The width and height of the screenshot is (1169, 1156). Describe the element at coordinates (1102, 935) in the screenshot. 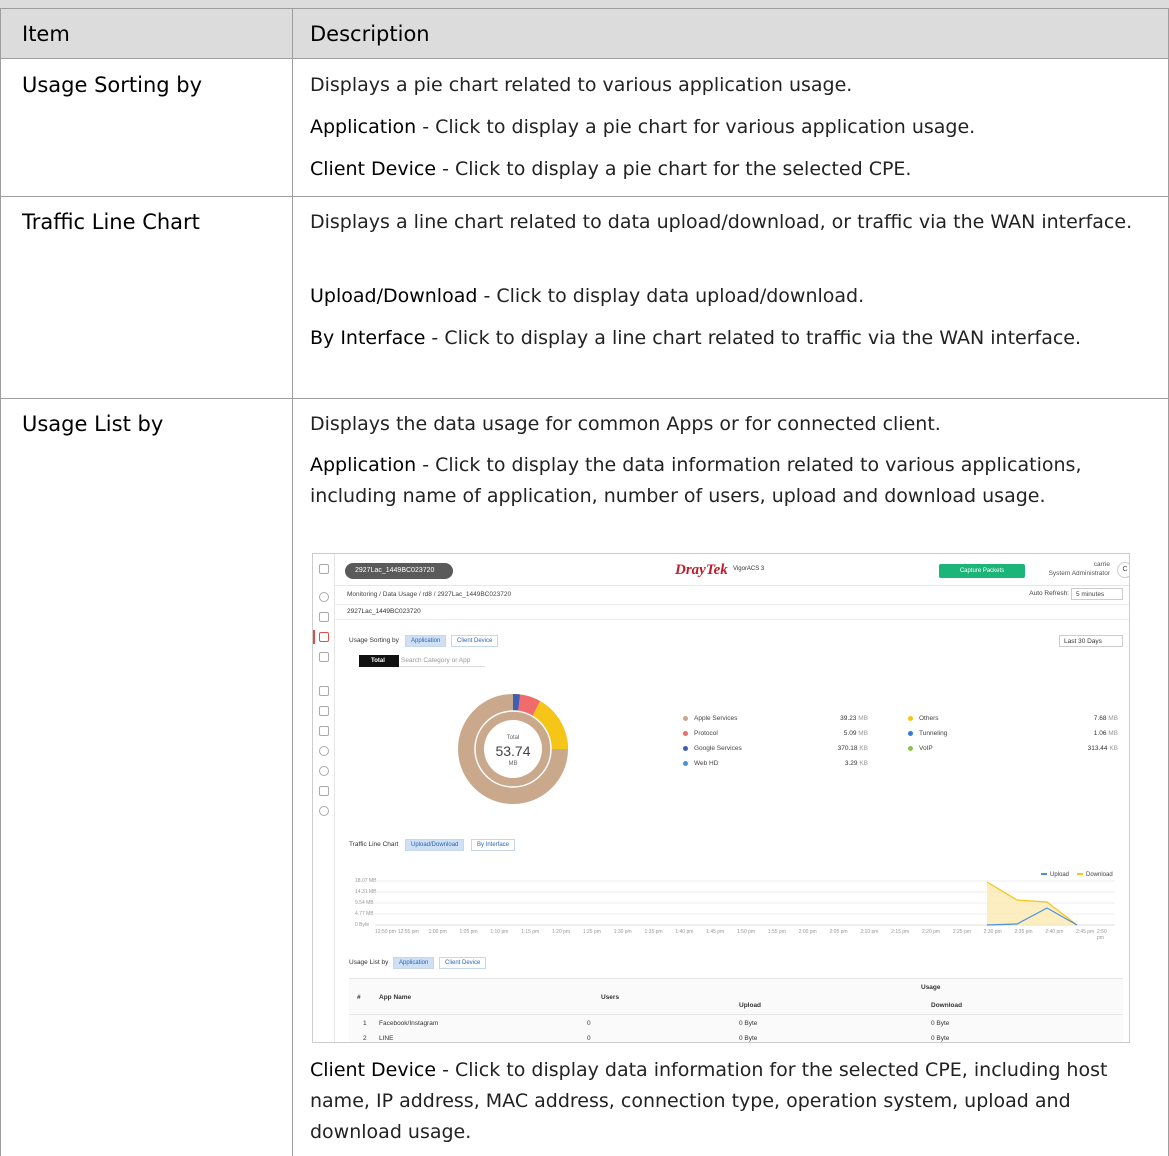

I see `x-tick: 2:50 pm` at that location.